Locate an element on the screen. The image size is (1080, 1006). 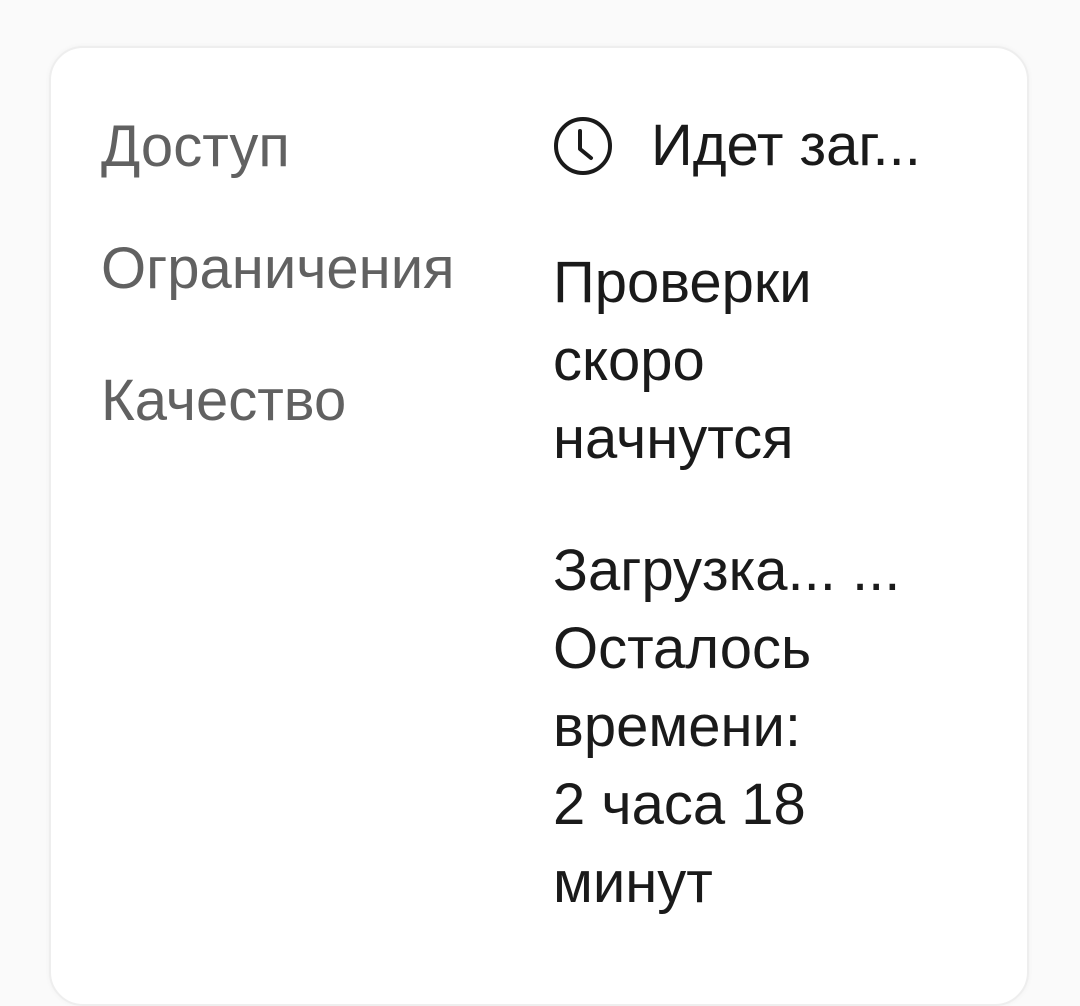
clock-icon is located at coordinates (583, 146).